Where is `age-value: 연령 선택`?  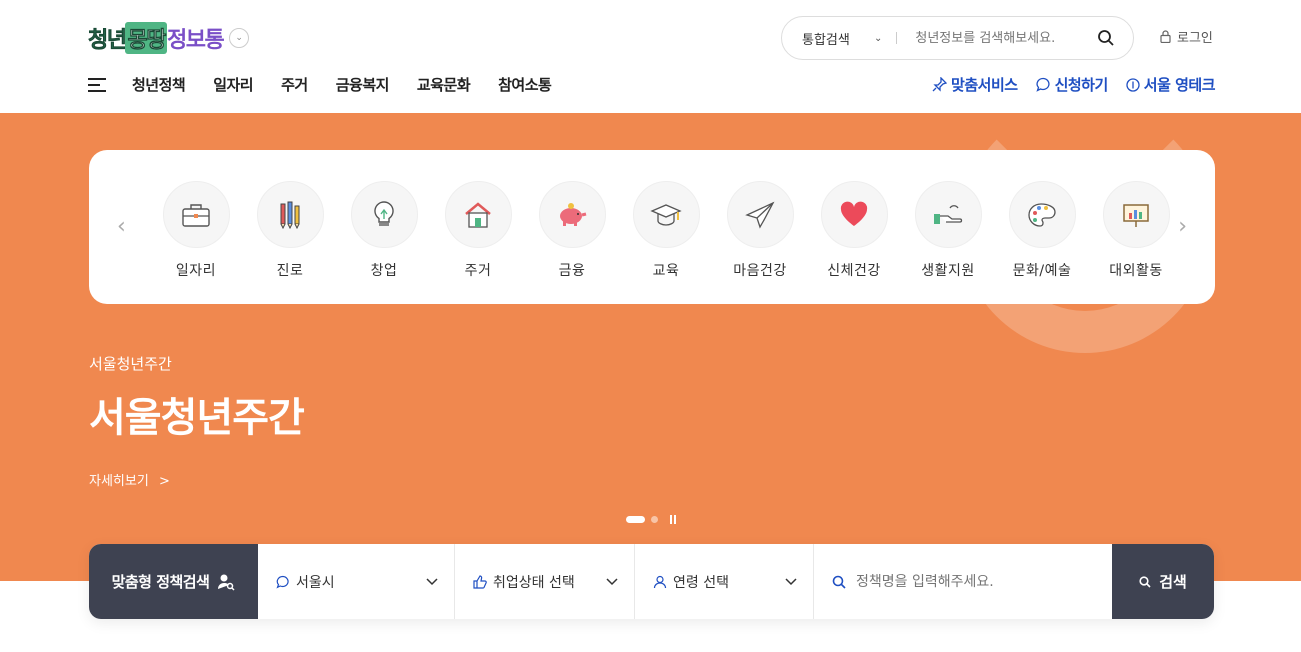 age-value: 연령 선택 is located at coordinates (701, 582).